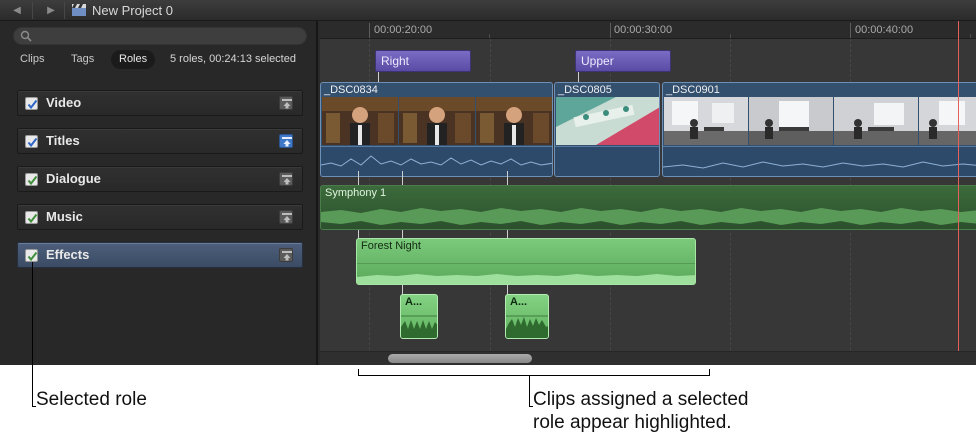  I want to click on forward-button: ▶, so click(51, 10).